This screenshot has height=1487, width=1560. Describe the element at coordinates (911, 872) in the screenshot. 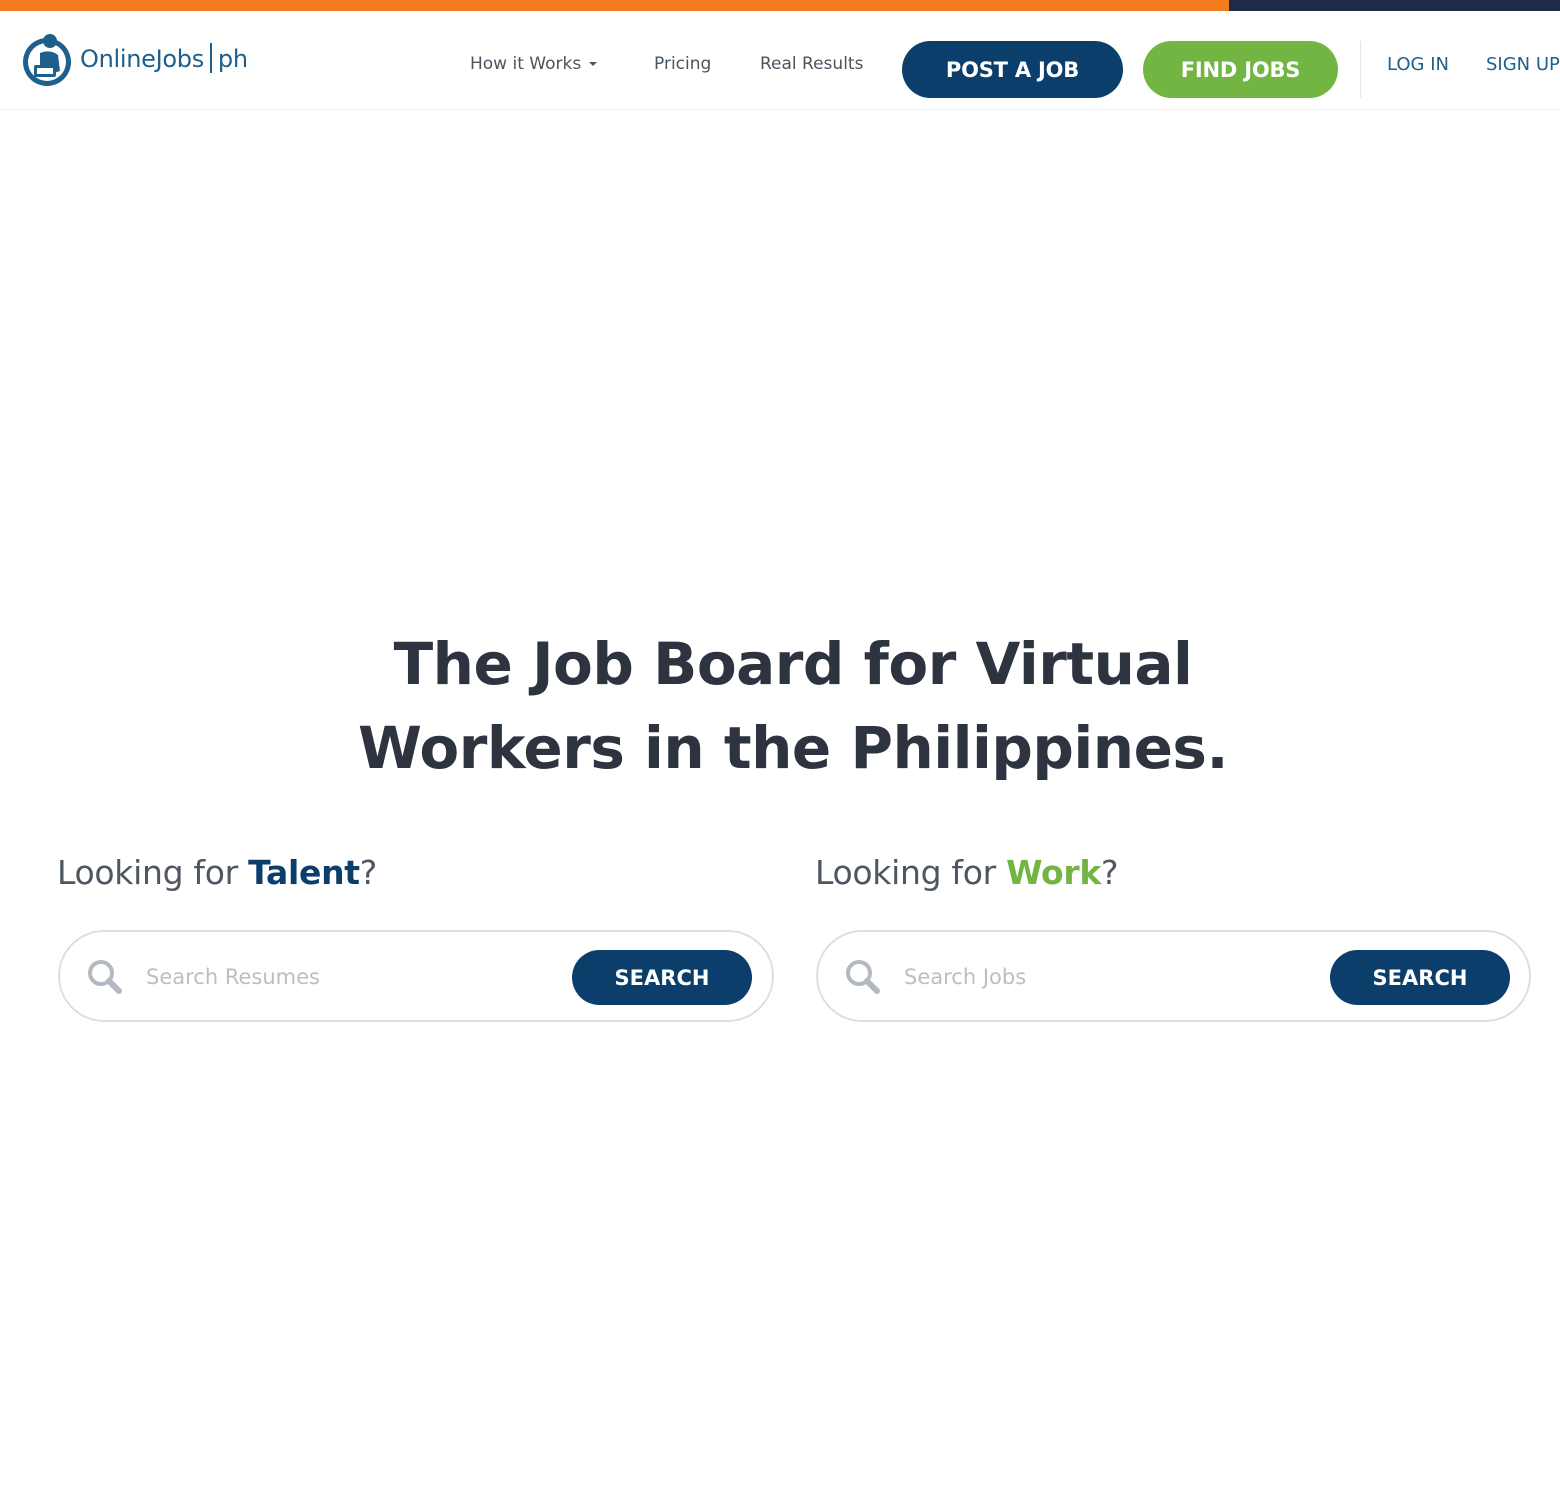

I see `work-heading-prefix: Looking for` at that location.